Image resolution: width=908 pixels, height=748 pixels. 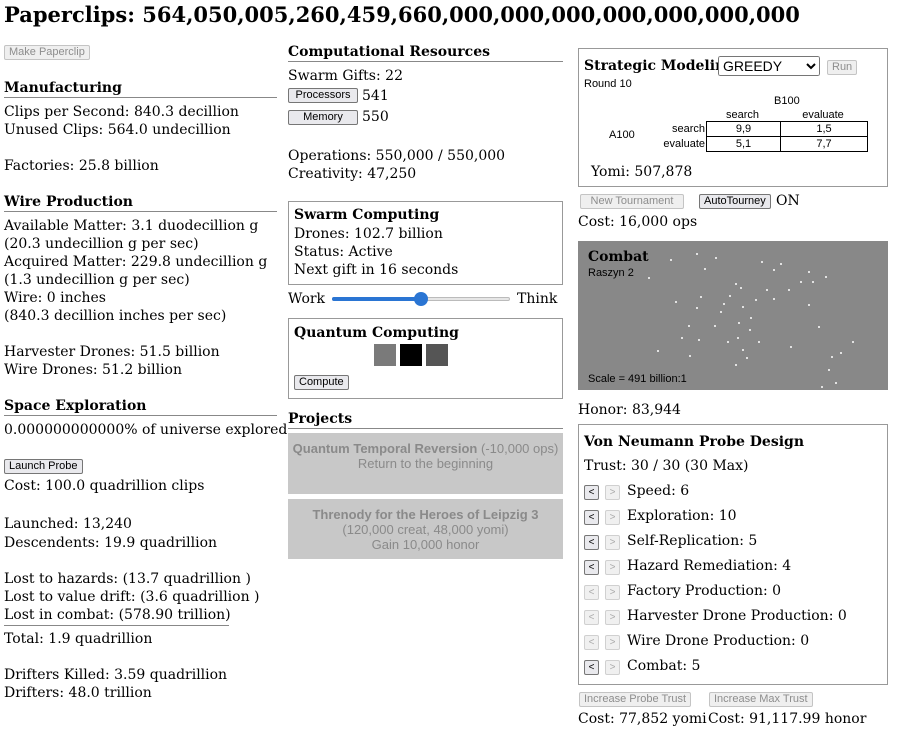 I want to click on available-matter: Available Matter: 3.1 duodecillion g, so click(x=131, y=226).